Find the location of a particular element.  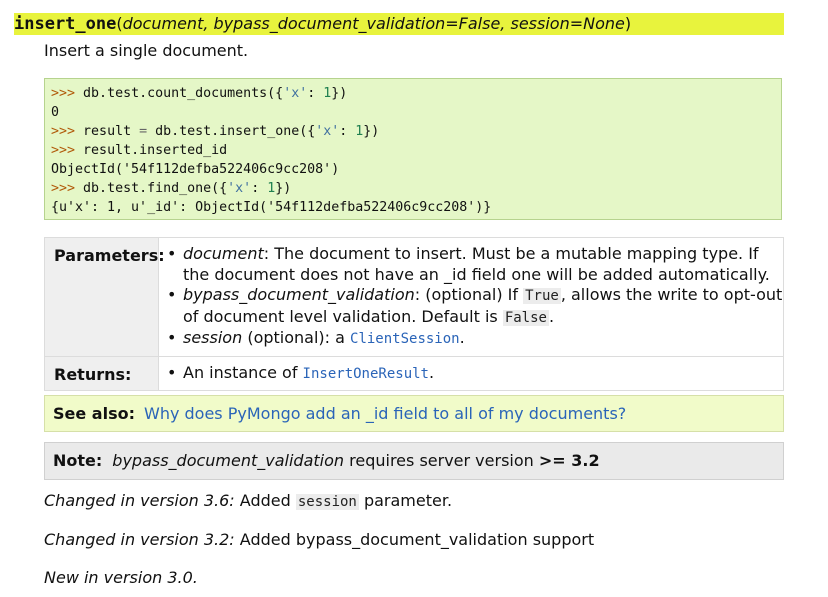

returns-row: Returns: An instance of InsertOneResult. is located at coordinates (414, 373).